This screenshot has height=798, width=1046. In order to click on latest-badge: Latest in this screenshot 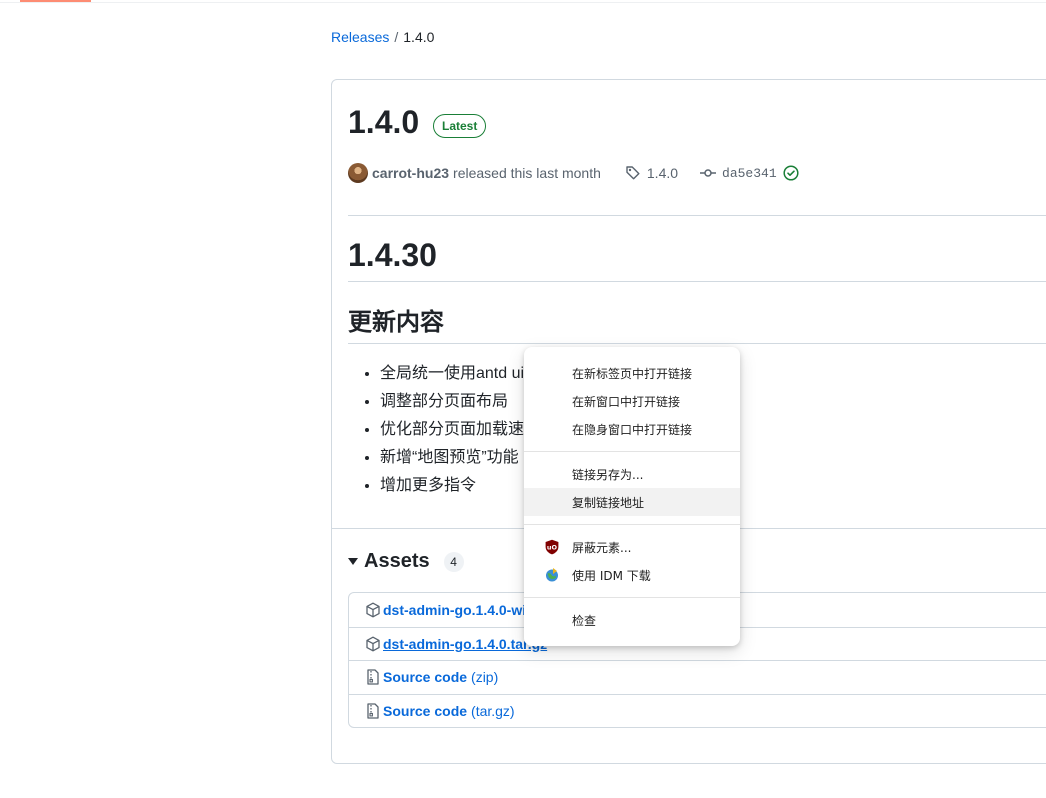, I will do `click(460, 126)`.